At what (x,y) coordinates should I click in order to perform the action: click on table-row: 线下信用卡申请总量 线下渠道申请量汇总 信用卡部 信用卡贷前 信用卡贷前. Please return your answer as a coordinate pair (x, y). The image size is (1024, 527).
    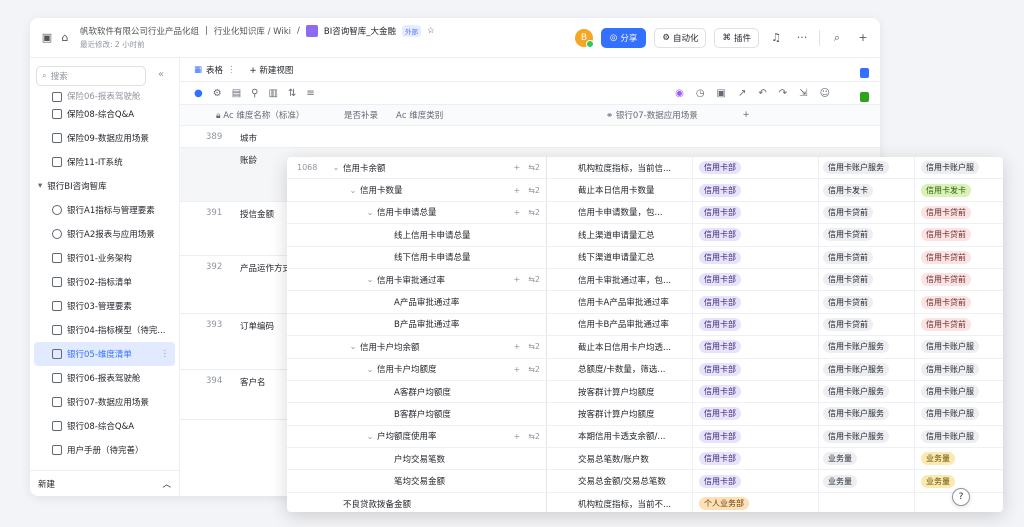
    Looking at the image, I should click on (645, 257).